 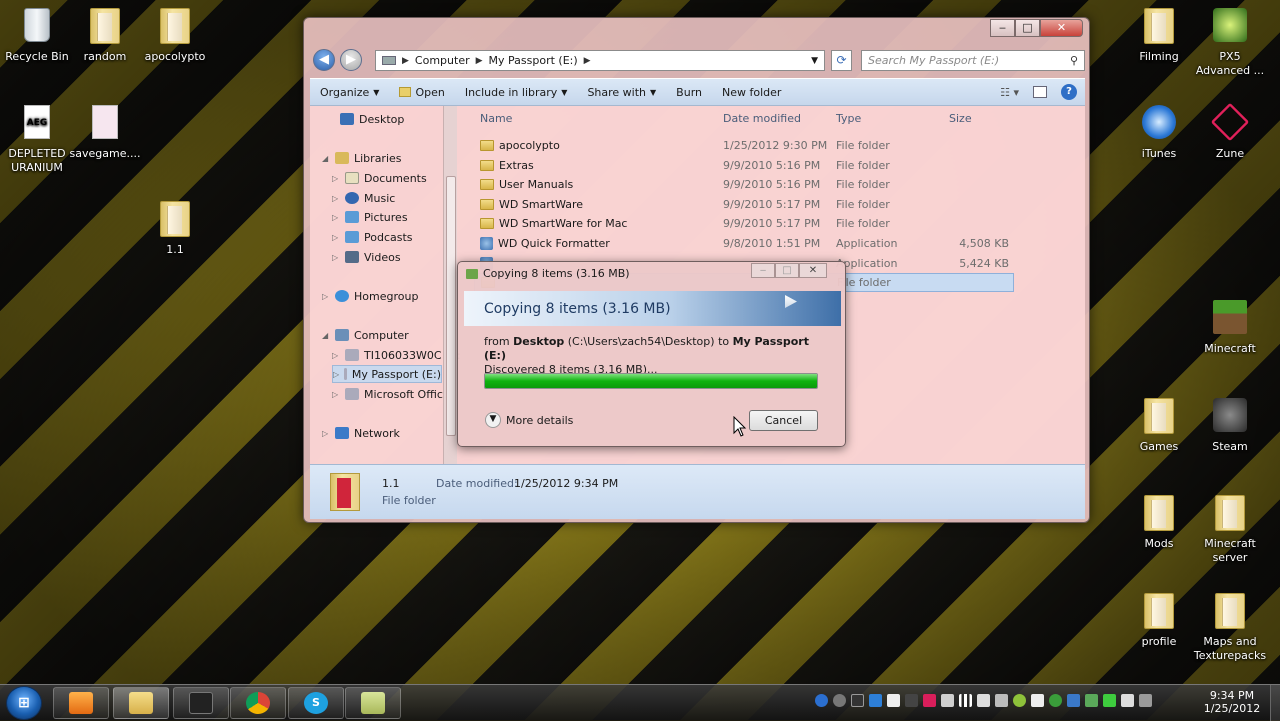 What do you see at coordinates (1159, 621) in the screenshot?
I see `desktop-icon-profile: profile` at bounding box center [1159, 621].